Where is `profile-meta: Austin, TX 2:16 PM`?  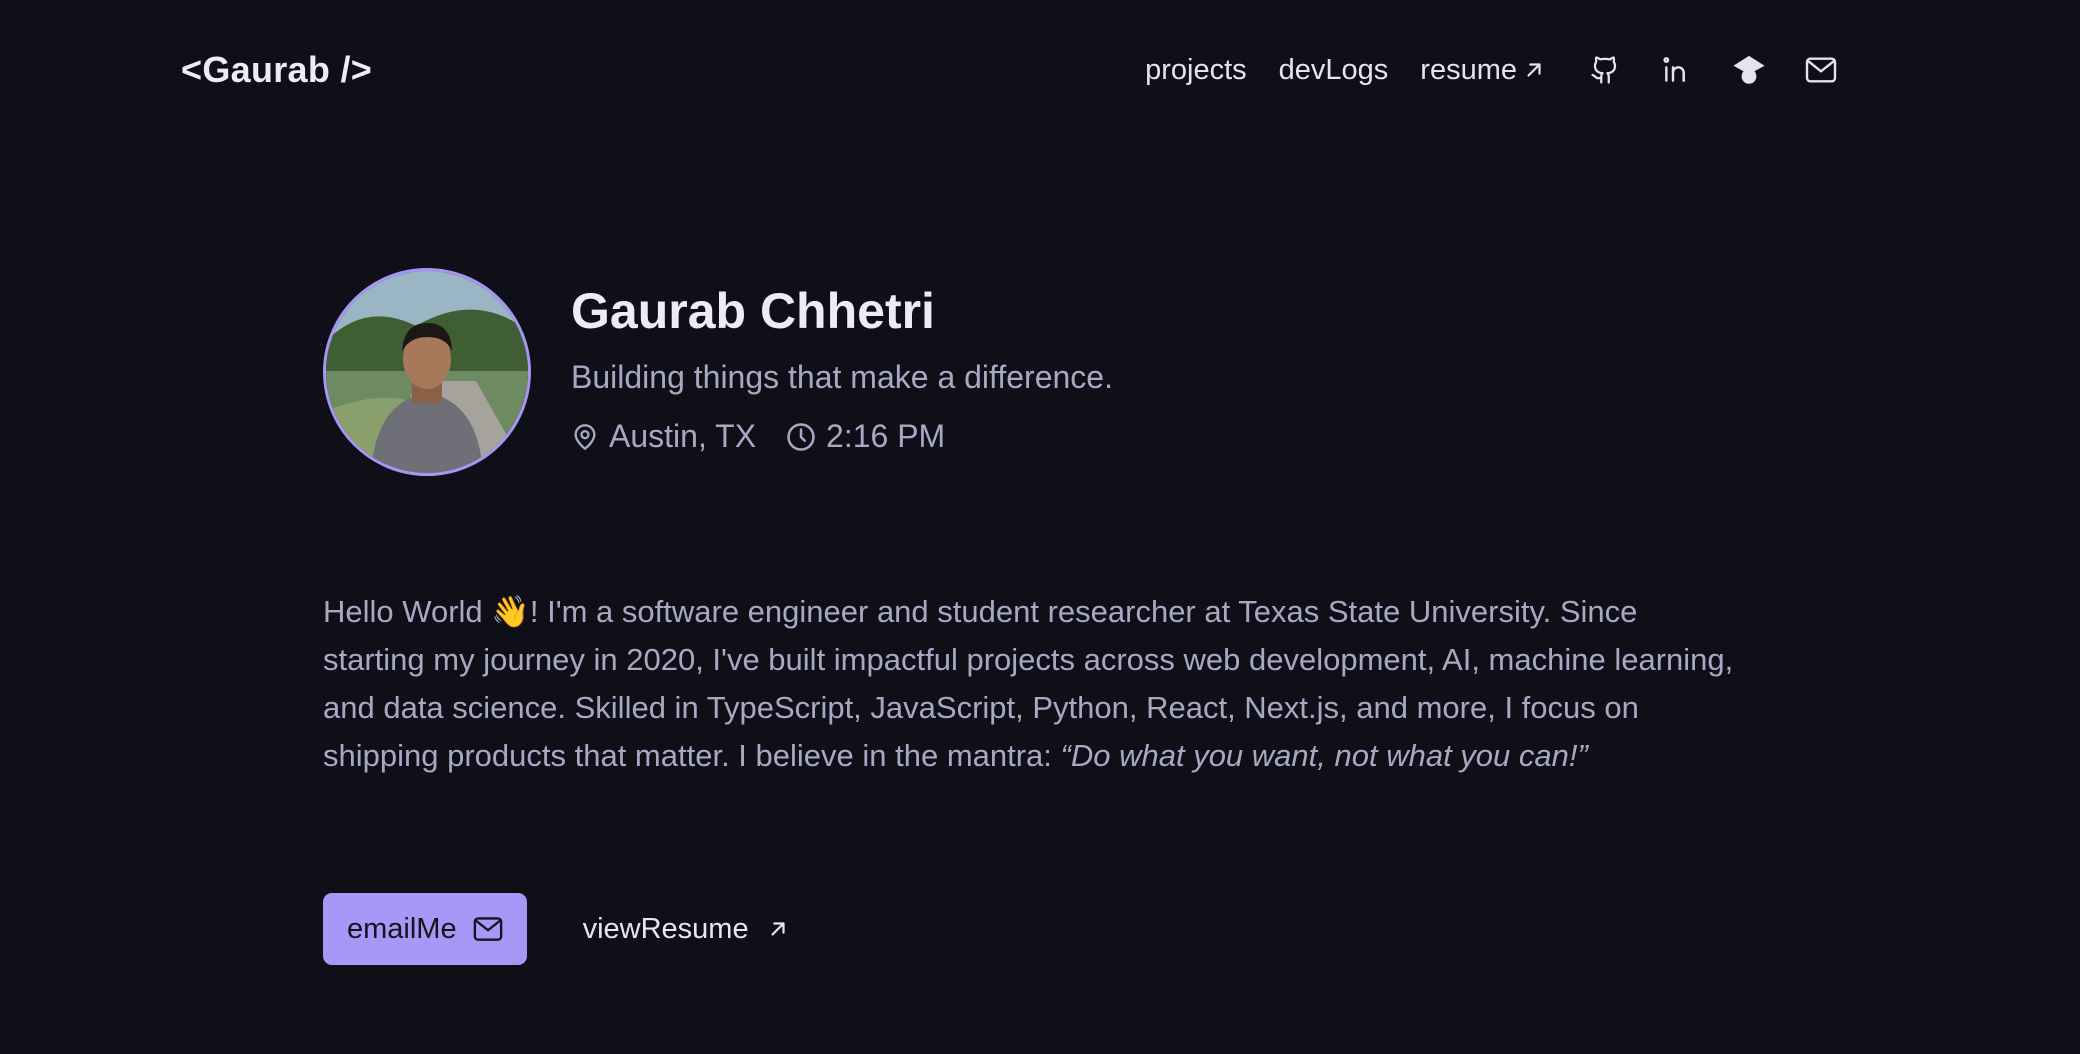 profile-meta: Austin, TX 2:16 PM is located at coordinates (842, 436).